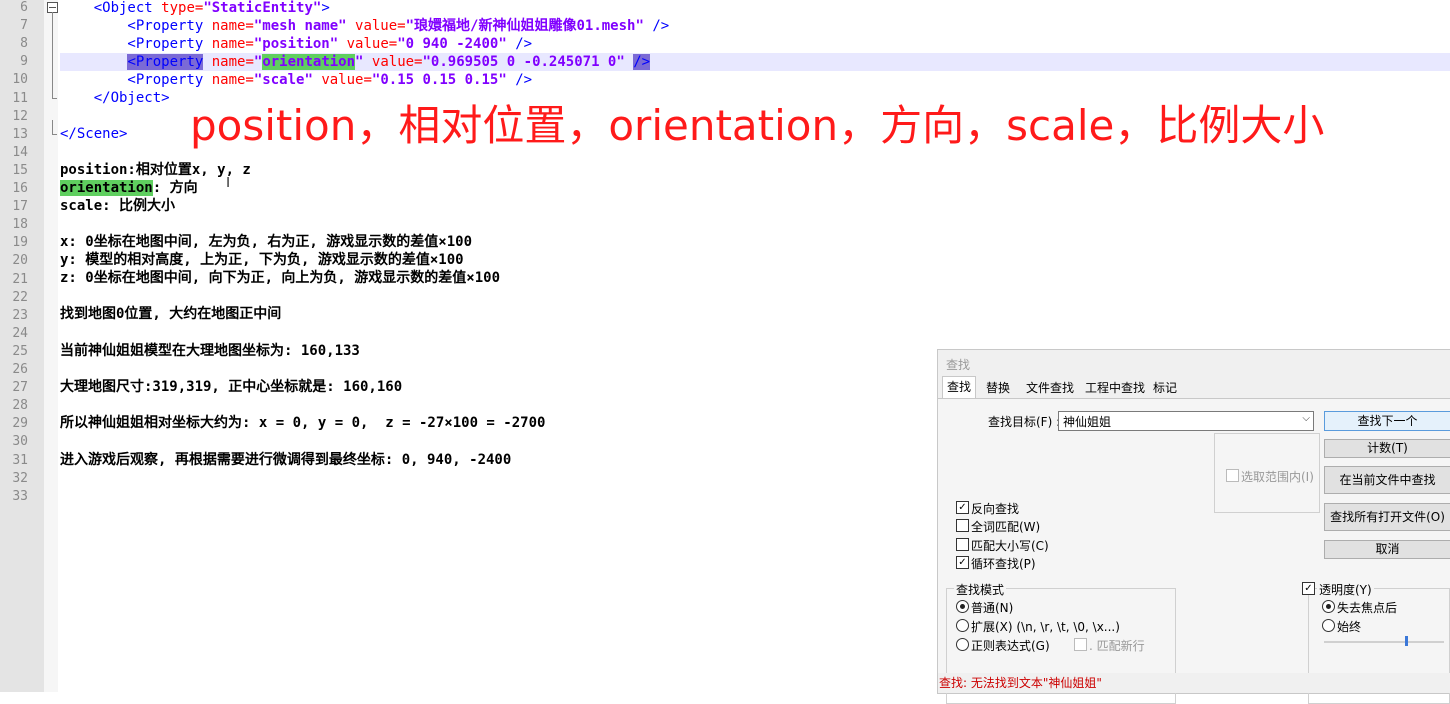 The height and width of the screenshot is (704, 1450). I want to click on find-target-combo: 神仙姐姐 ⌵, so click(1186, 421).